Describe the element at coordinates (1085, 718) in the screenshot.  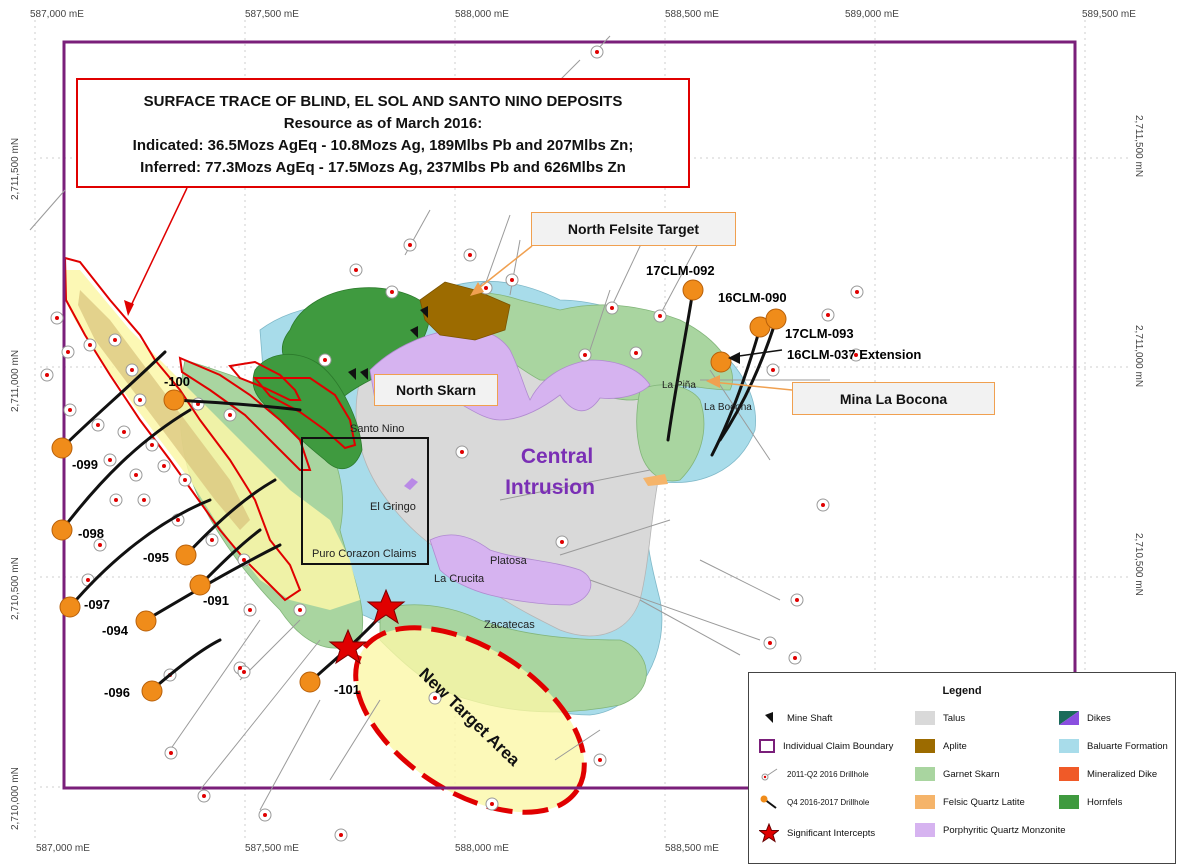
I see `legend-item-dikes: Dikes` at that location.